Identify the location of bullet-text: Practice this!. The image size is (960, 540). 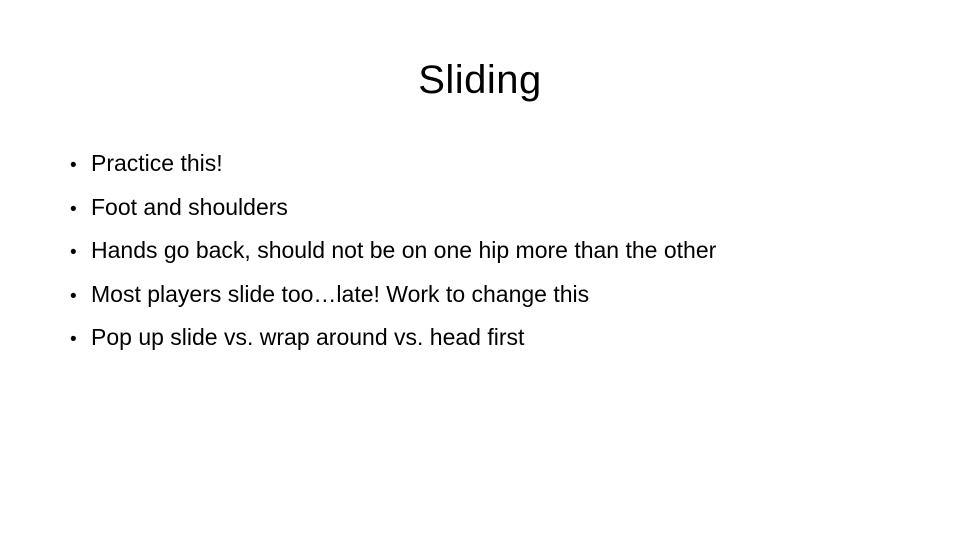
(157, 163).